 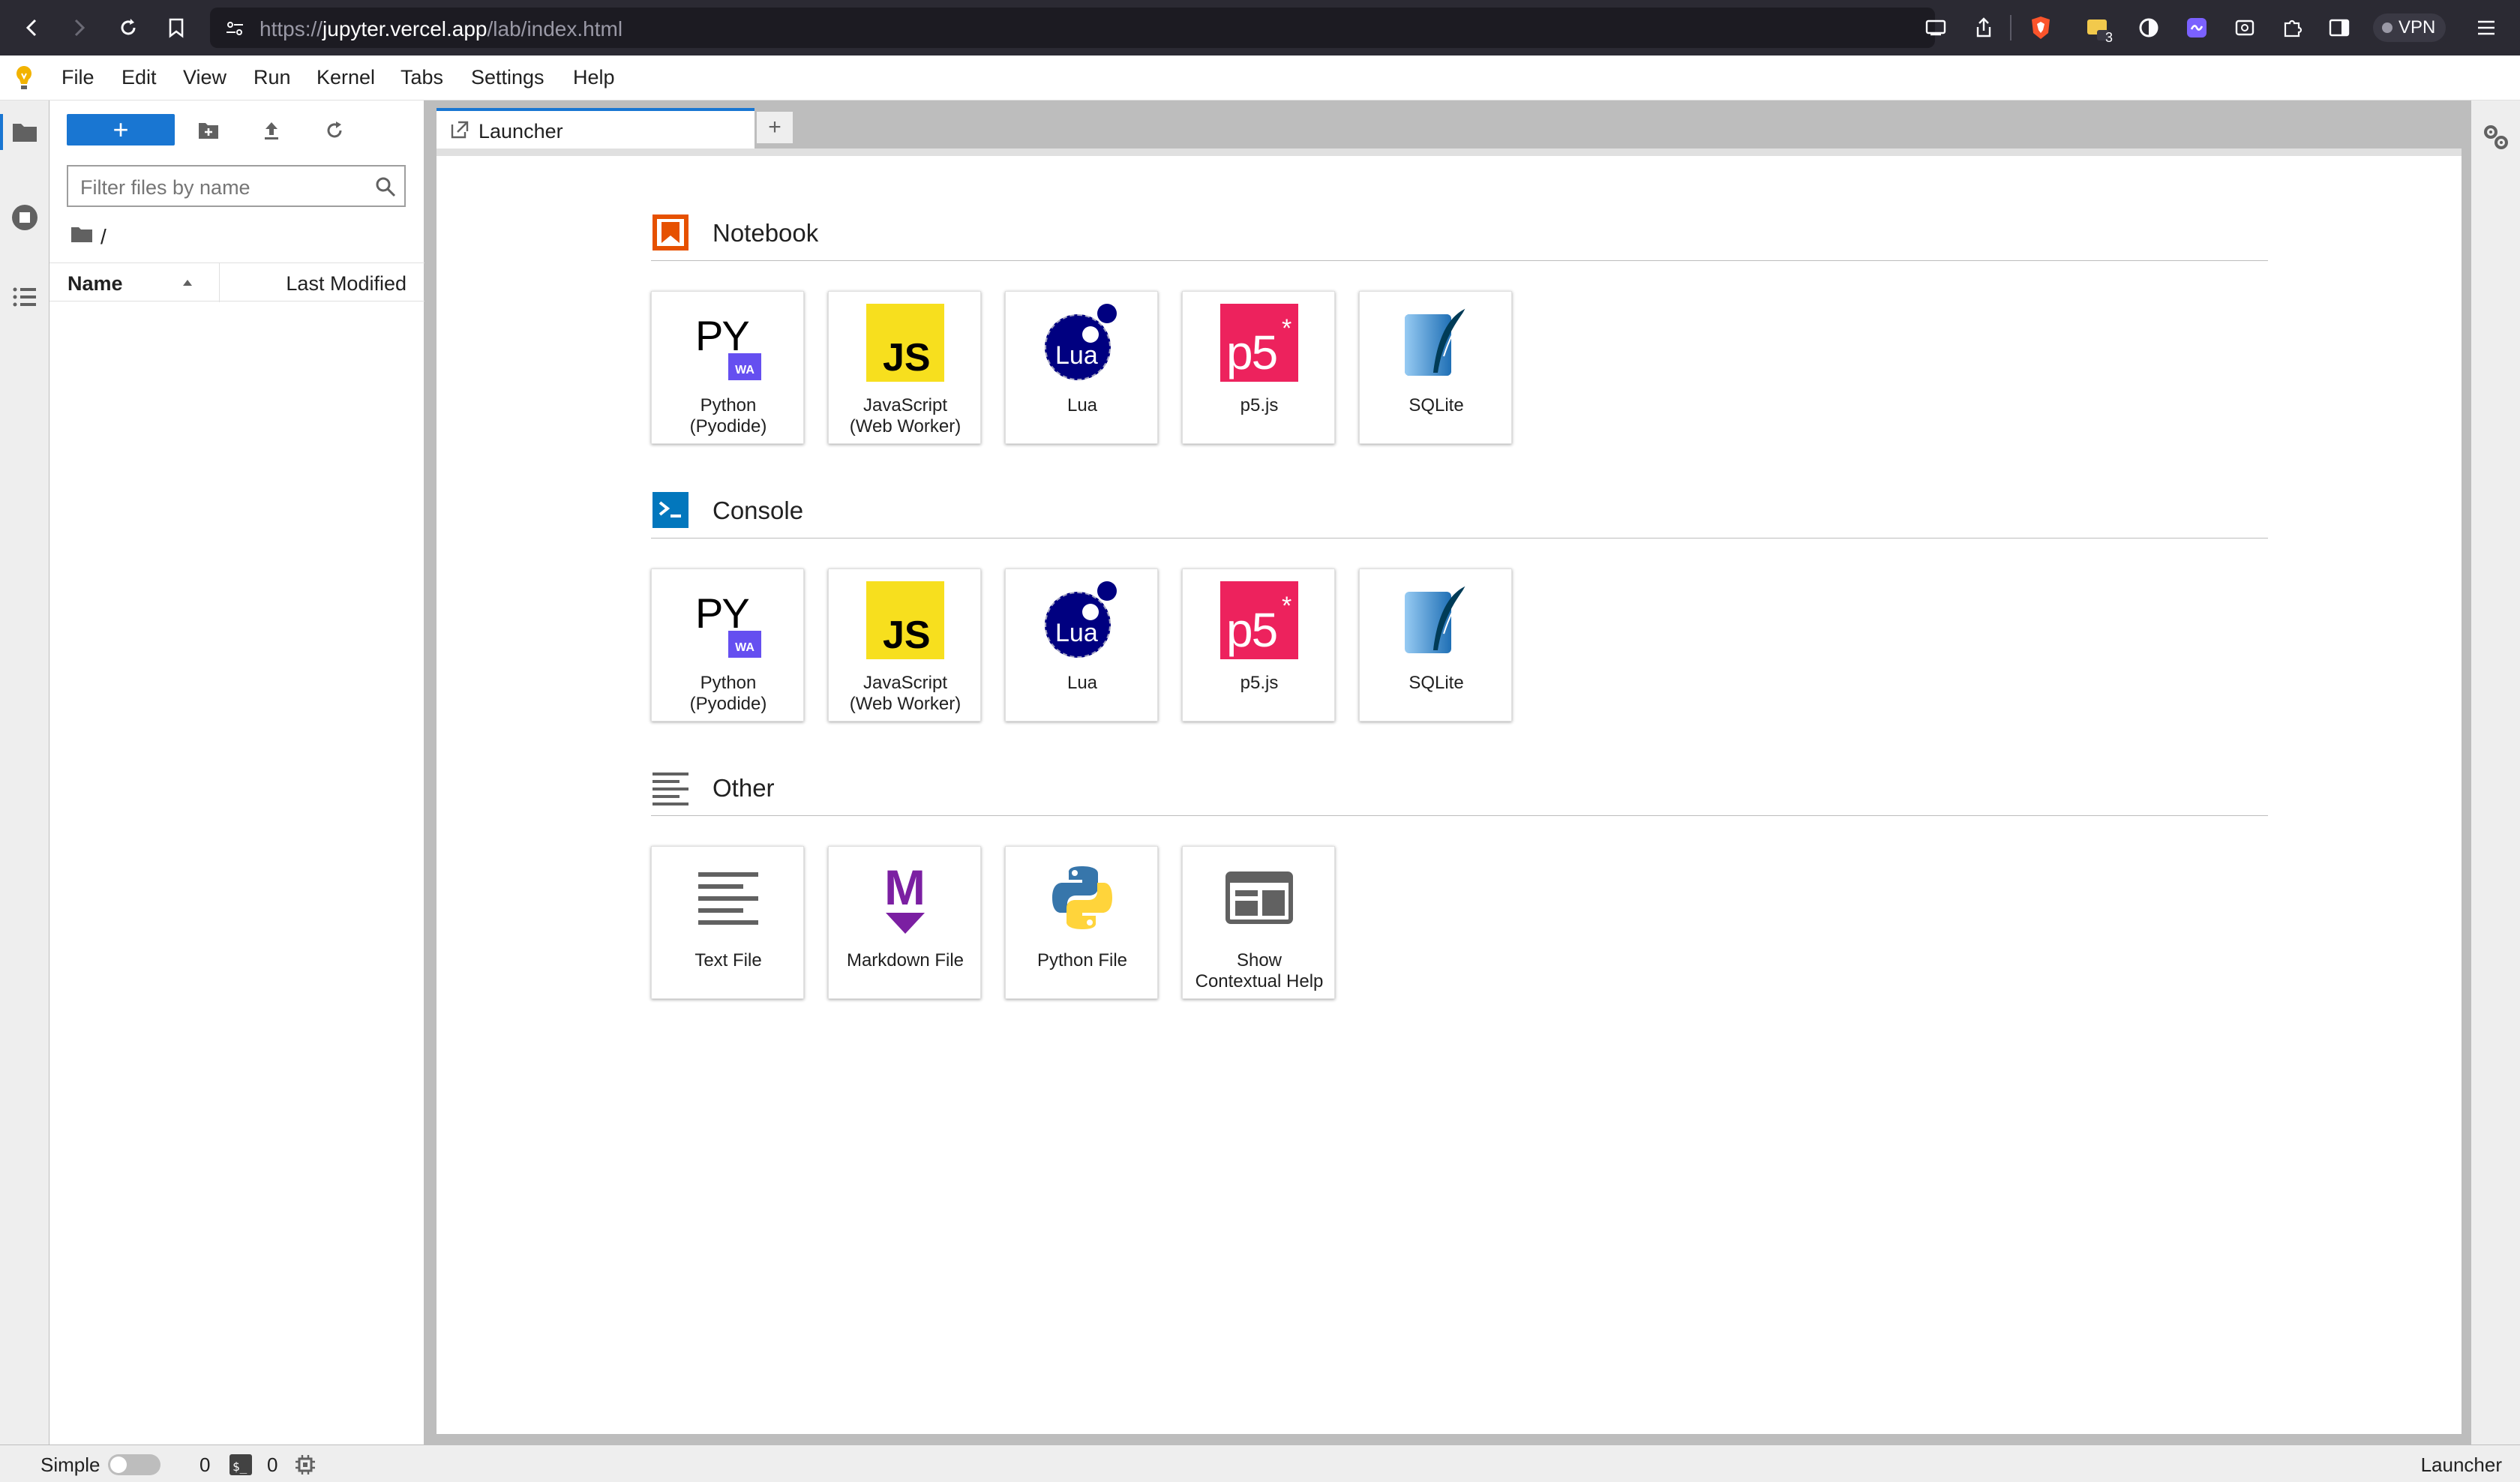 I want to click on toggle-knob, so click(x=118, y=1464).